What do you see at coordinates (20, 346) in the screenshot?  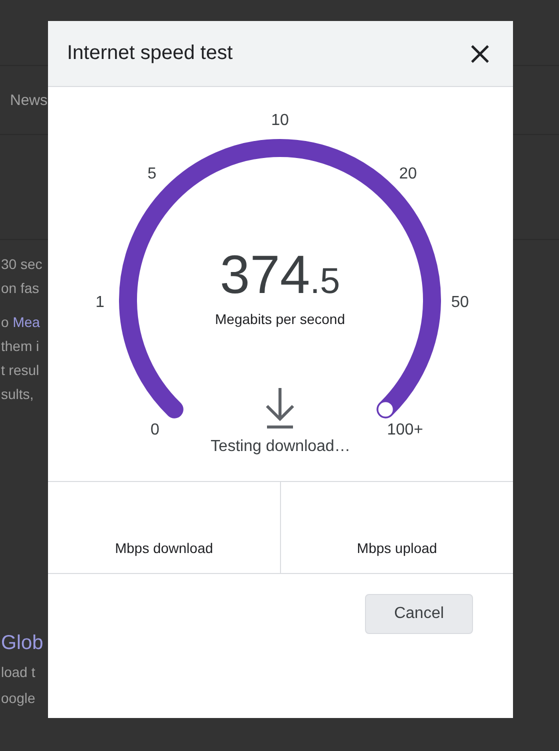 I see `snippet-text: them i` at bounding box center [20, 346].